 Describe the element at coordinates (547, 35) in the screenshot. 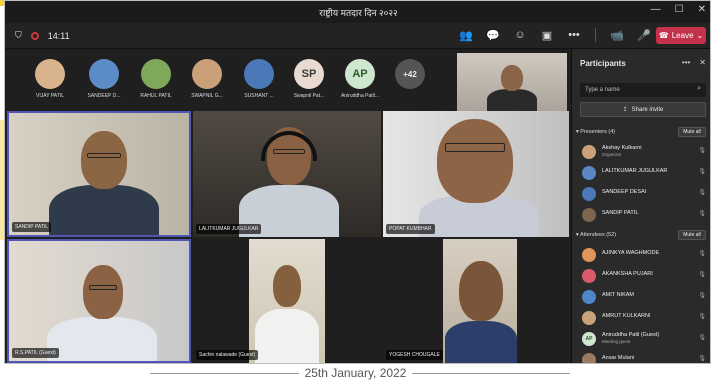

I see `rooms-icon: ▣` at that location.